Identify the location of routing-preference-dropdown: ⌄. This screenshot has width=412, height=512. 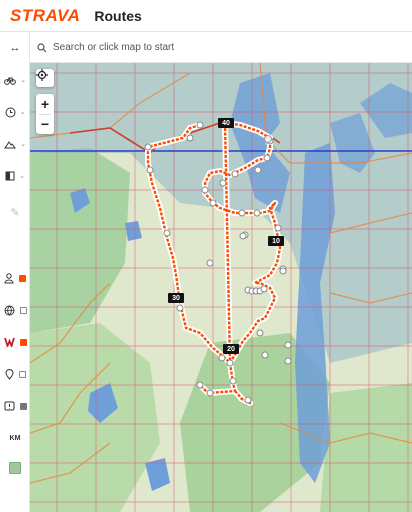
(15, 112).